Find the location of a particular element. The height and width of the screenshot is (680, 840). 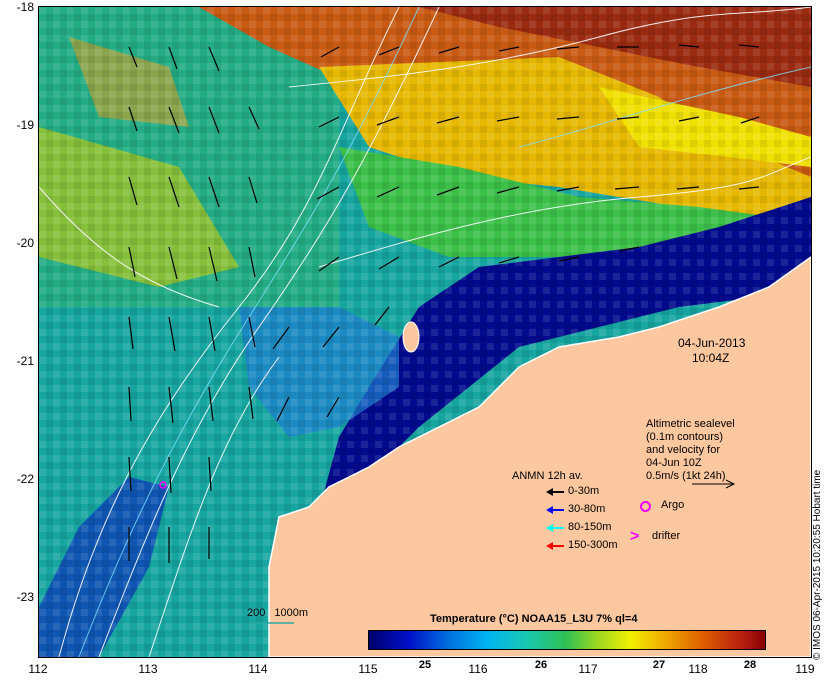

x-tick-label: 114 is located at coordinates (258, 669).